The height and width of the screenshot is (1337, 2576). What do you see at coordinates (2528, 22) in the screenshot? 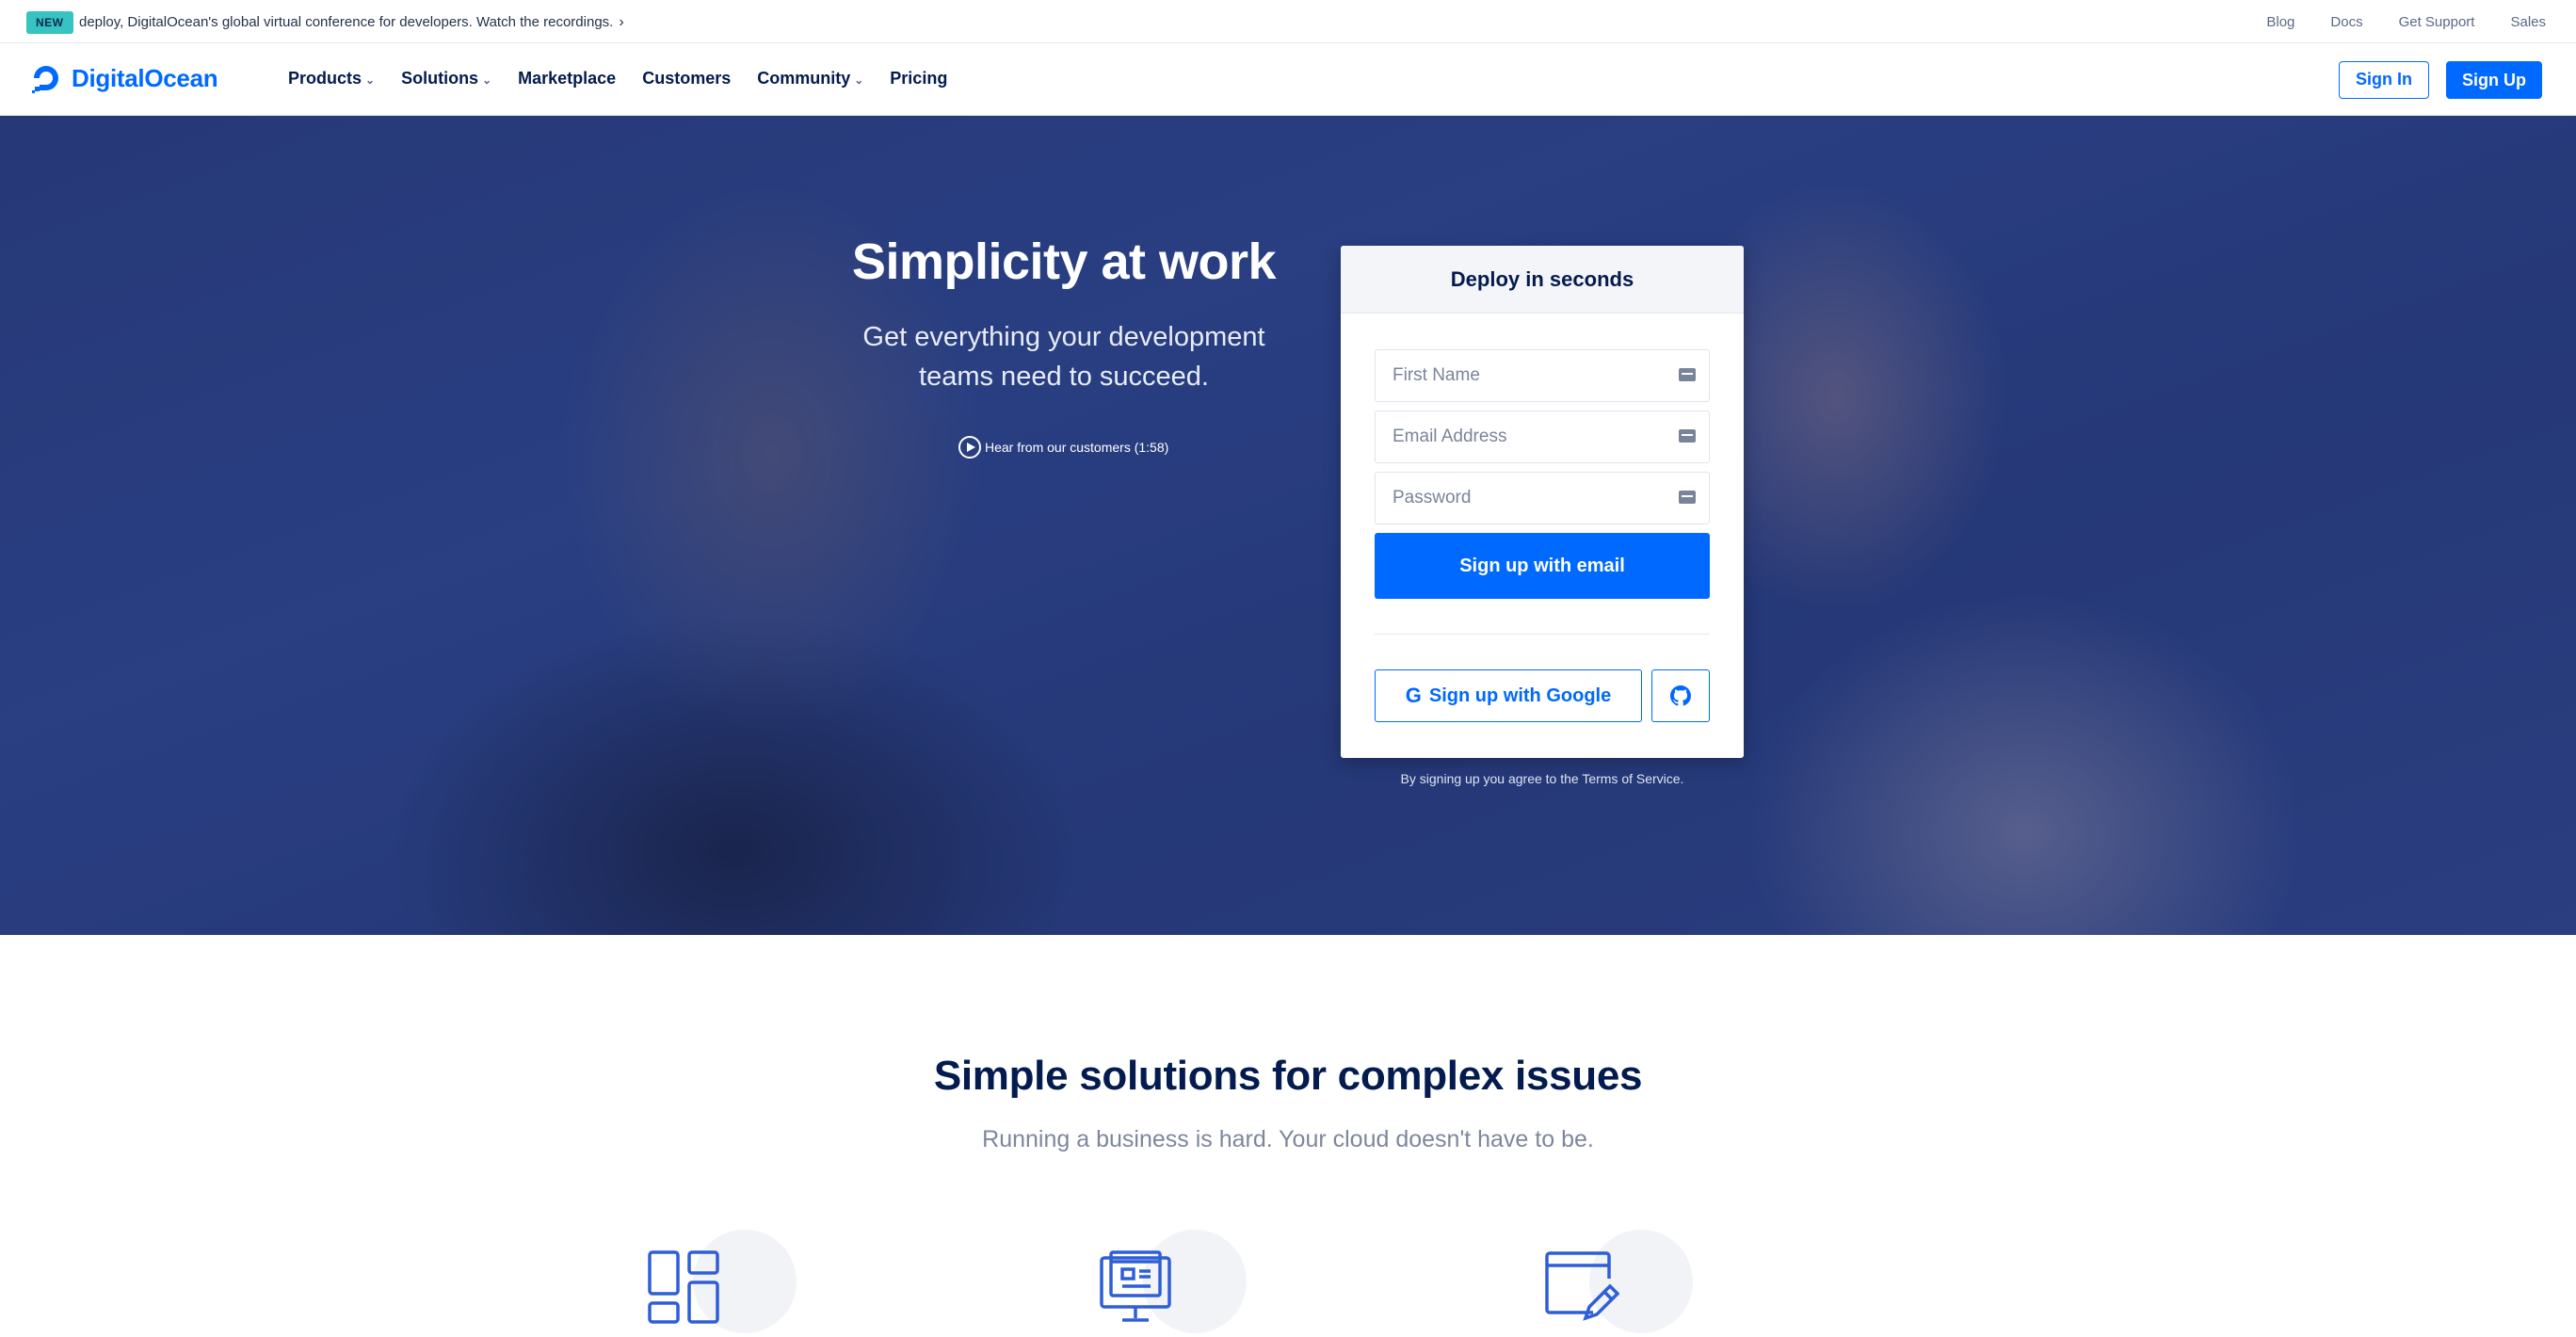
I see `top-link-sales: Sales` at bounding box center [2528, 22].